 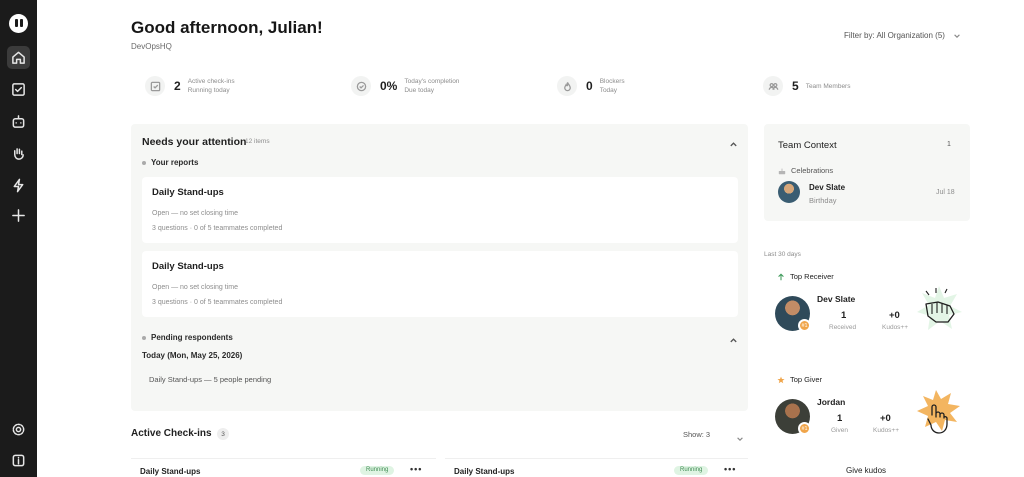 I want to click on collapse-attention-button, so click(x=733, y=141).